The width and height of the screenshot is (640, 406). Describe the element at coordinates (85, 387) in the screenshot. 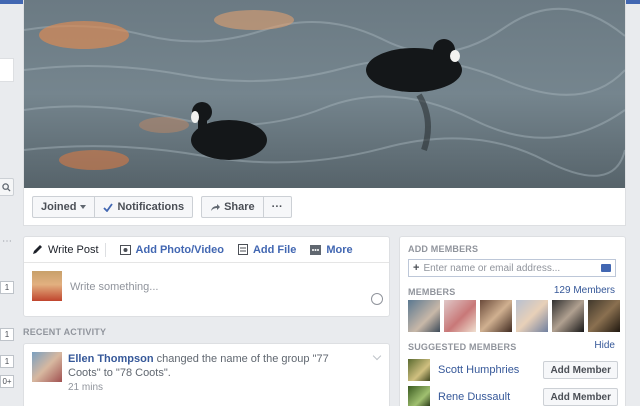

I see `activity-timestamp: 21 mins` at that location.